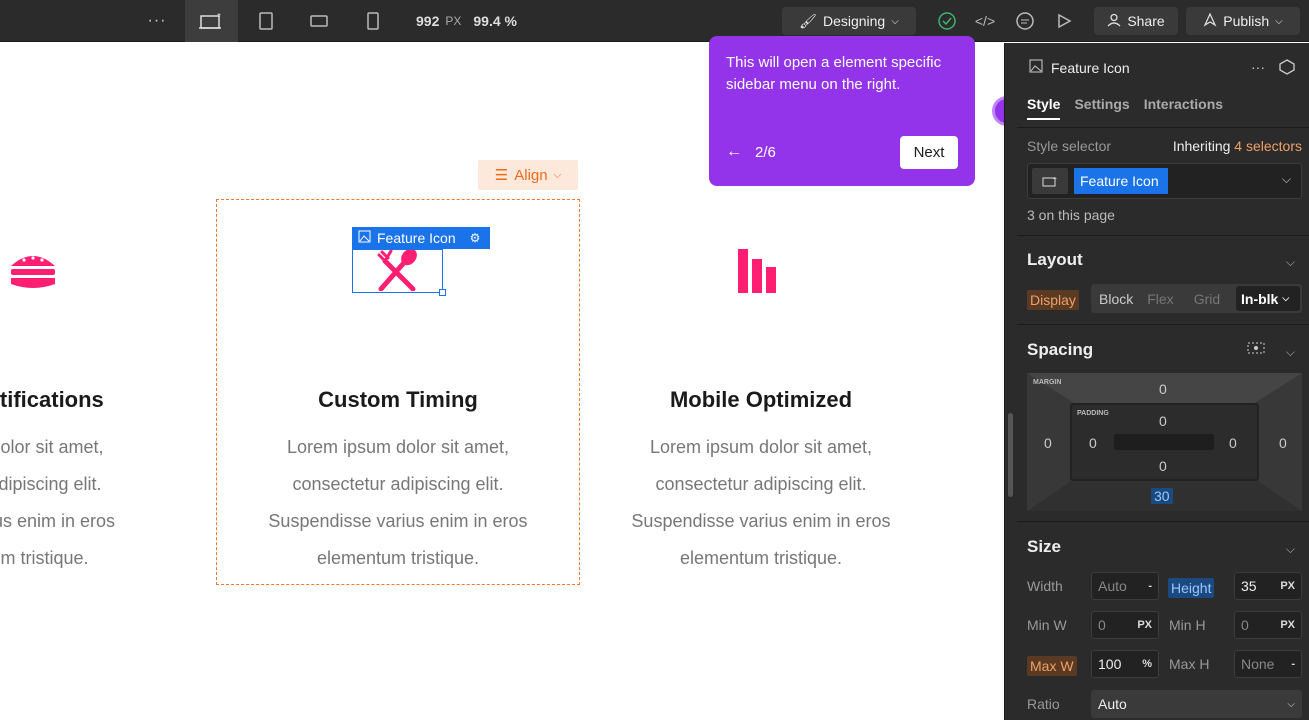  Describe the element at coordinates (1237, 146) in the screenshot. I see `inheriting-info: Inheriting 4 selectors` at that location.